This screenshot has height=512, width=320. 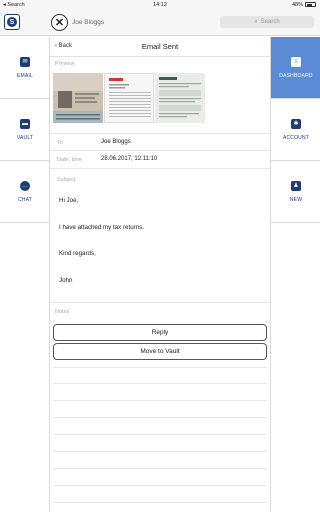 I want to click on sidebar-item-label: ACCOUNT, so click(x=296, y=137).